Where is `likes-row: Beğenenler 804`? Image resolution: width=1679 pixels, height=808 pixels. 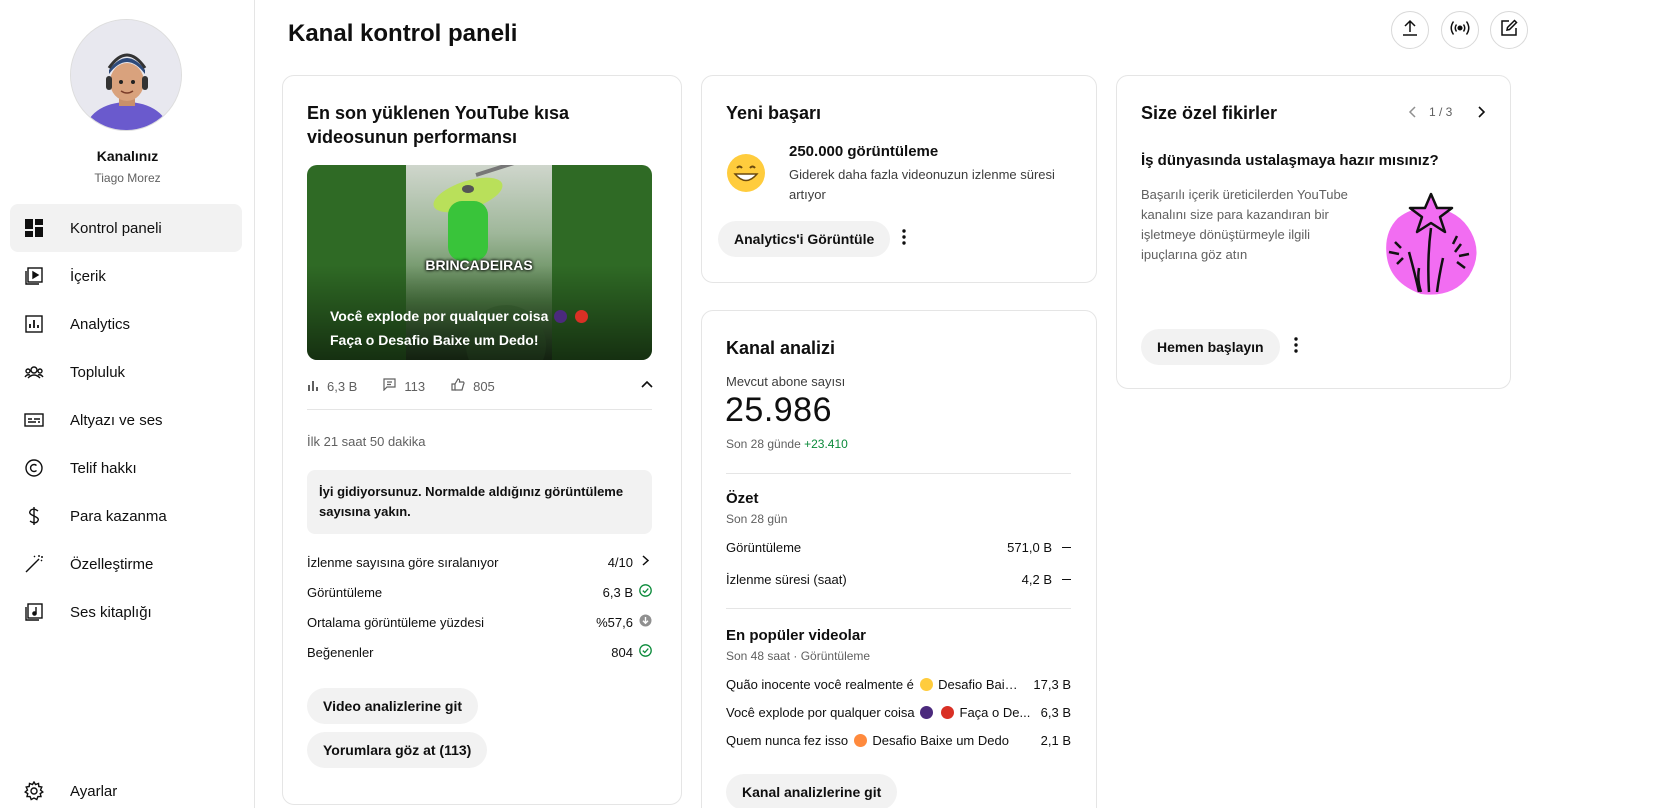
likes-row: Beğenenler 804 is located at coordinates (479, 652).